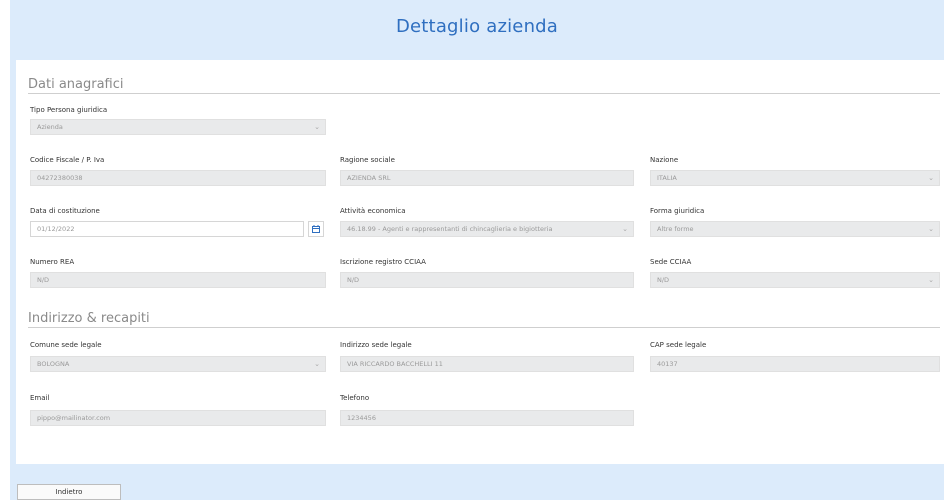  I want to click on label-numero-rea: Numero REA, so click(52, 262).